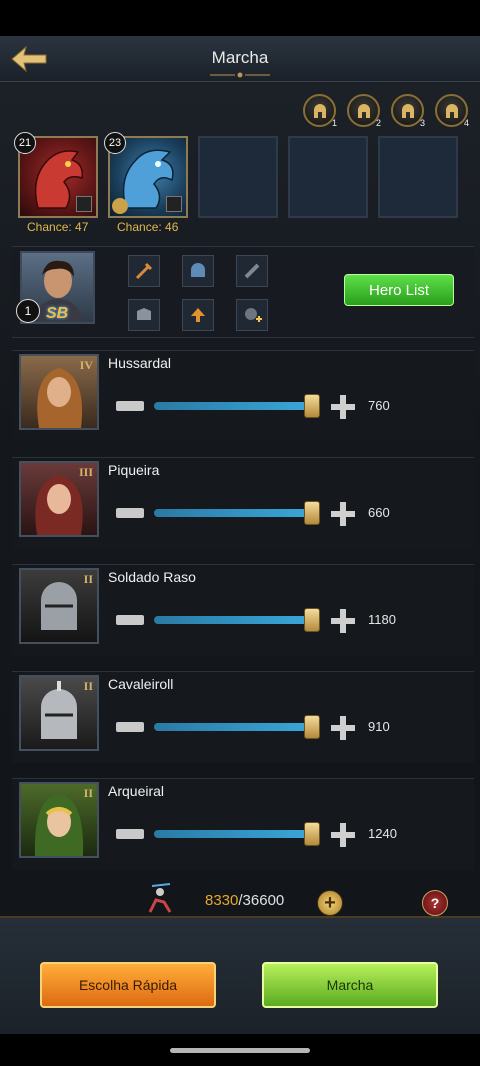  I want to click on troop-tier: IV, so click(86, 365).